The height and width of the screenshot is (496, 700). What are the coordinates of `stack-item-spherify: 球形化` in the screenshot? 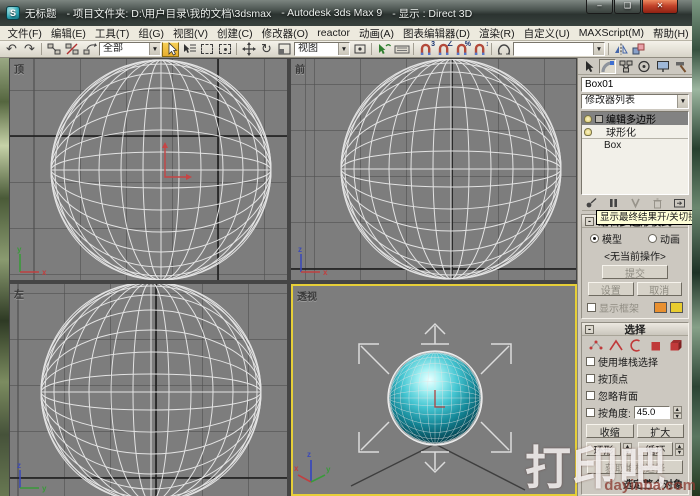 It's located at (635, 132).